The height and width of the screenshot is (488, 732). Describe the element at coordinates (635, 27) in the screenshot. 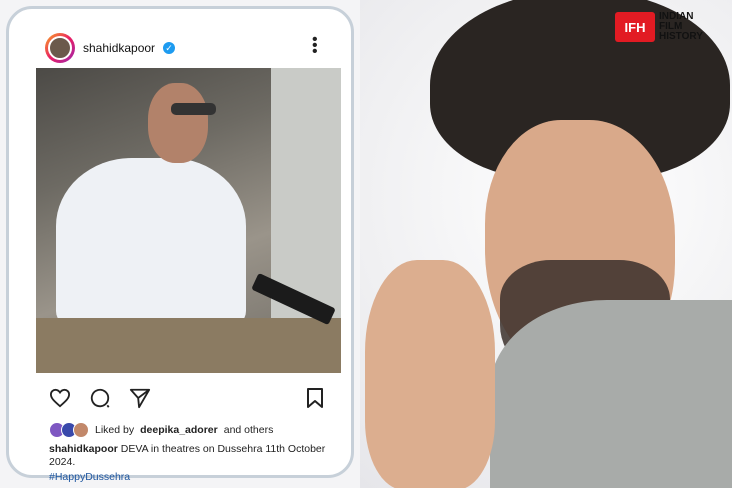

I see `logo-mark: IFH` at that location.